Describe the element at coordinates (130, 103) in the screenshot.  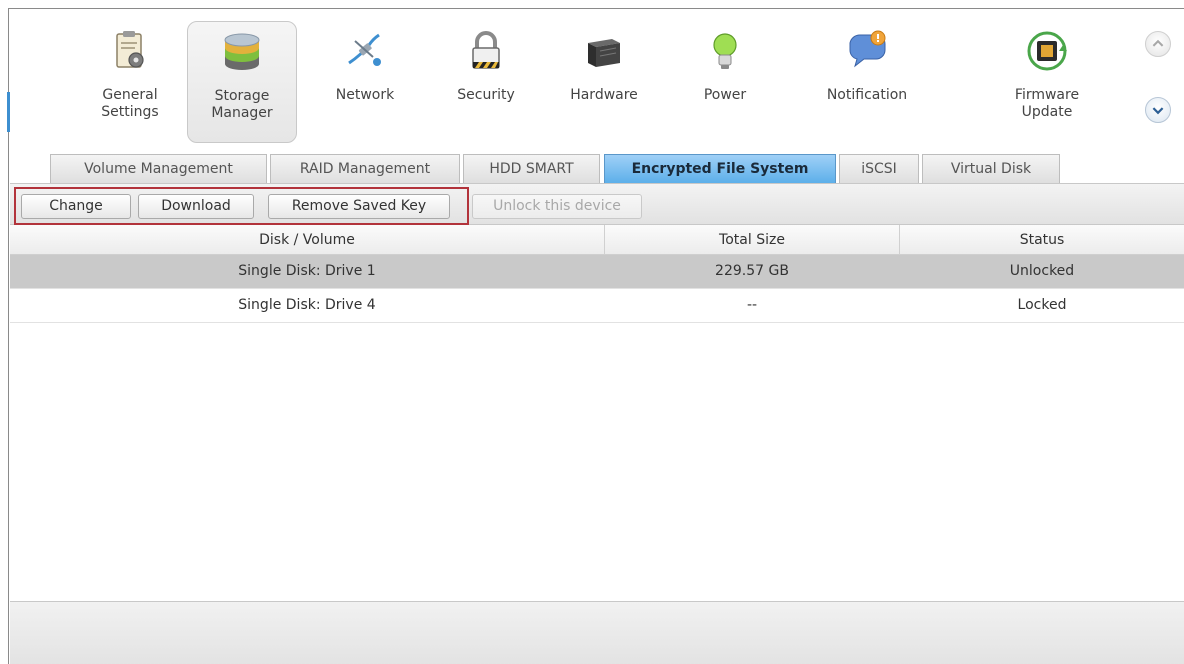
I see `iconbar-label: General Settings` at that location.